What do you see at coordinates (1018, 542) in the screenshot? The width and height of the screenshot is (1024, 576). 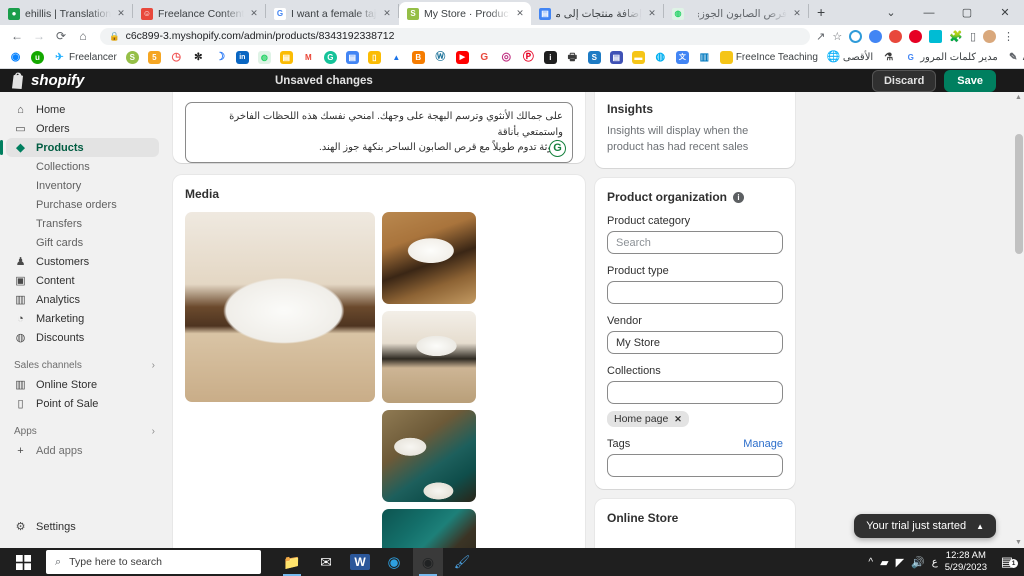 I see `scroll-down-icon: ▼` at bounding box center [1018, 542].